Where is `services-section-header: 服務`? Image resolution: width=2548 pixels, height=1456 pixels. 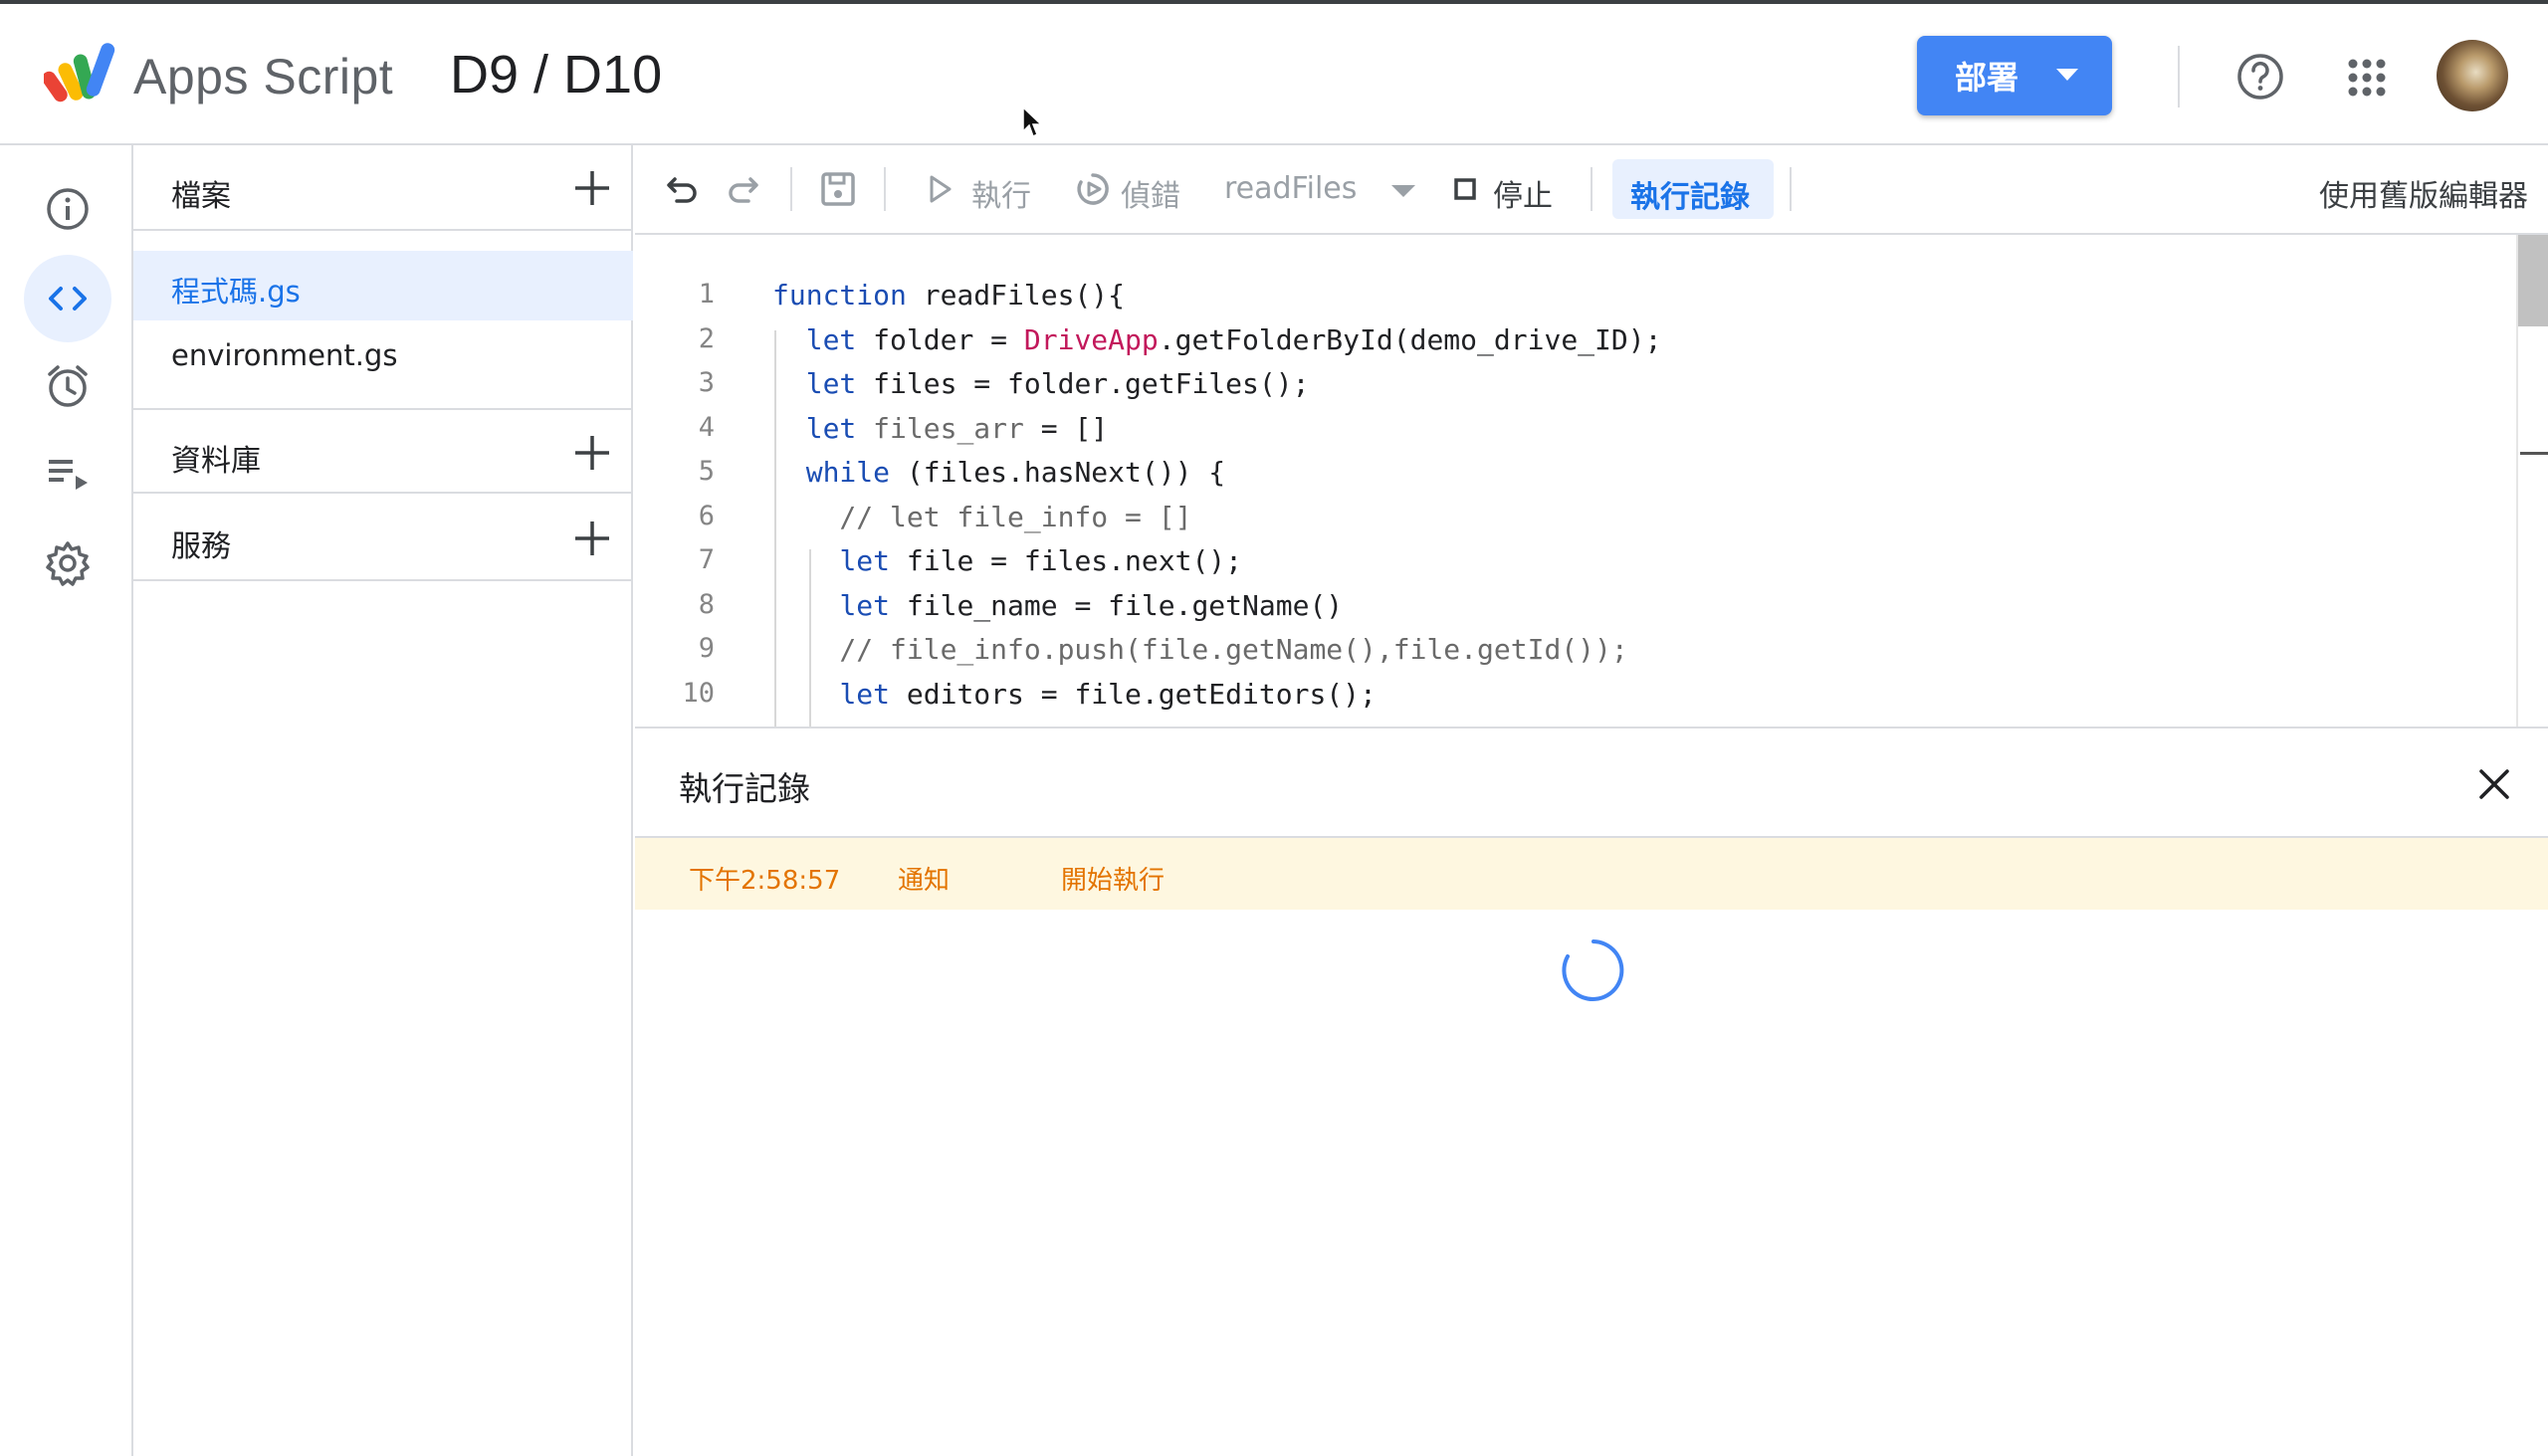 services-section-header: 服務 is located at coordinates (383, 538).